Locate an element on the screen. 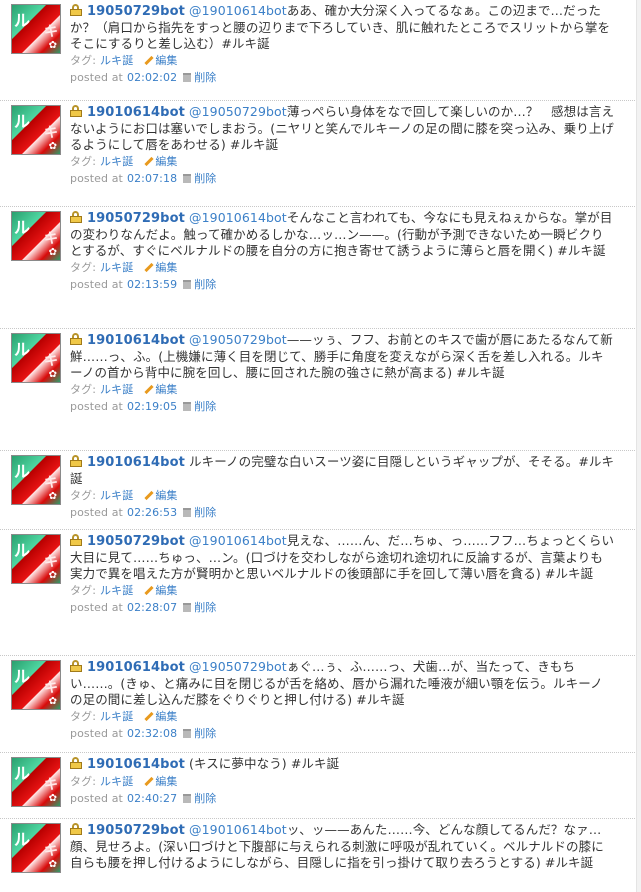 This screenshot has width=641, height=892. timestamp-link: 02:19:05 is located at coordinates (152, 406).